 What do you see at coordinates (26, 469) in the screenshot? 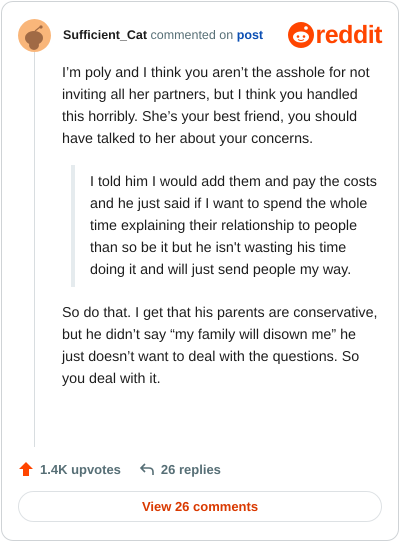
I see `upvote-arrow-icon` at bounding box center [26, 469].